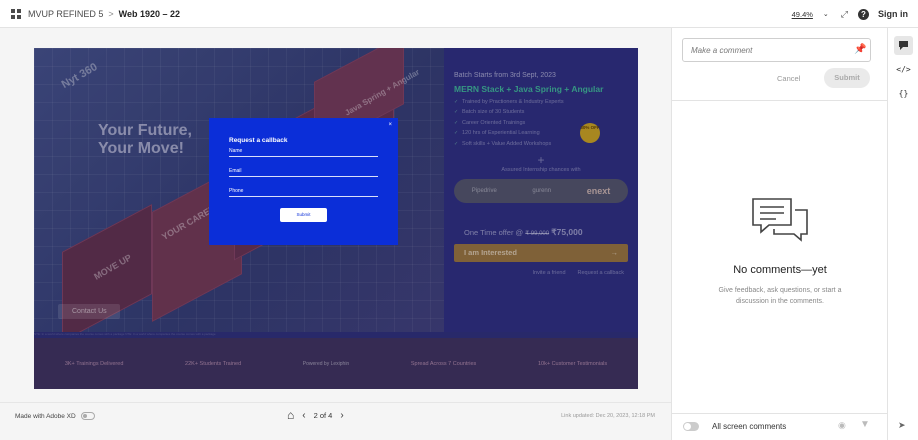  What do you see at coordinates (303, 415) in the screenshot?
I see `previous-arrow-icon: ‹` at bounding box center [303, 415].